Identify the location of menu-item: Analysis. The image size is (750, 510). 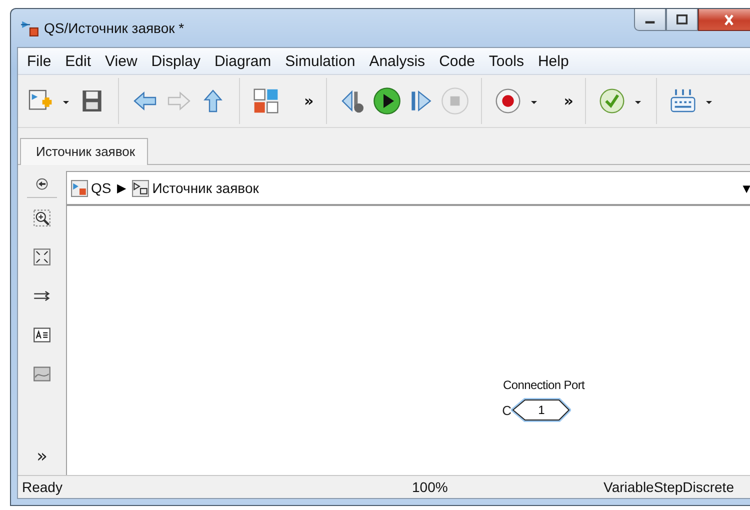
(399, 61).